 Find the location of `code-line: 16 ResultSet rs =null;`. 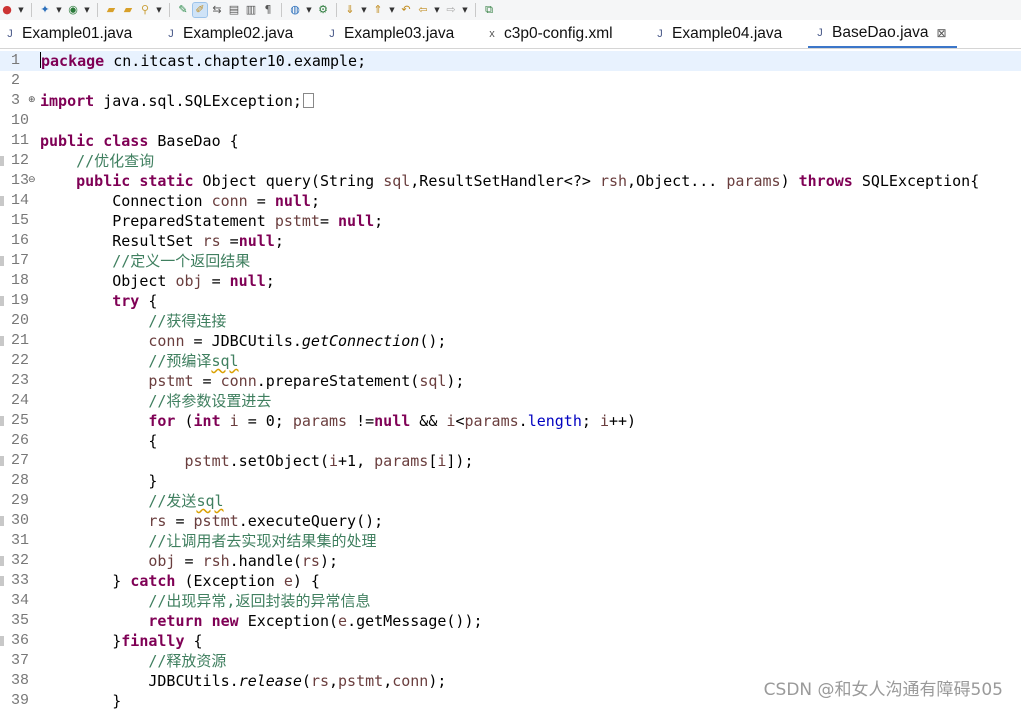

code-line: 16 ResultSet rs =null; is located at coordinates (510, 241).